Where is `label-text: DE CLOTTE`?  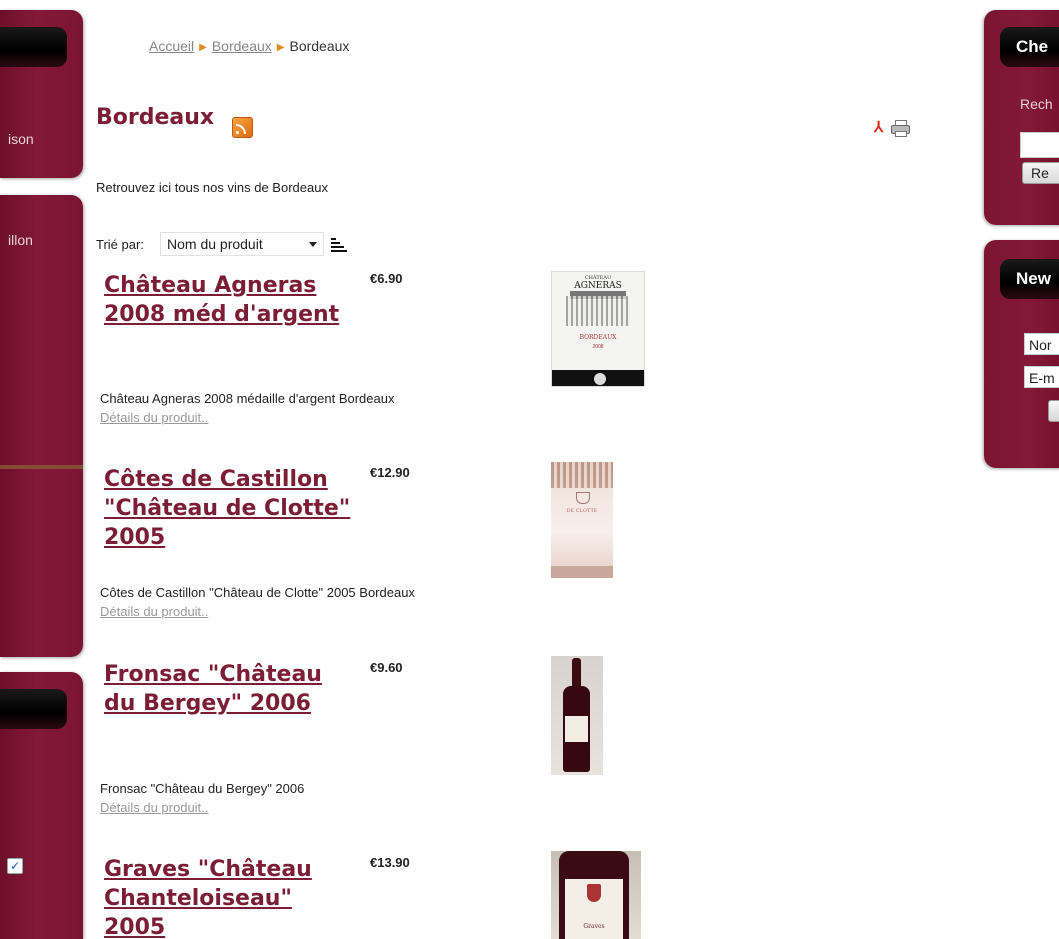
label-text: DE CLOTTE is located at coordinates (582, 511).